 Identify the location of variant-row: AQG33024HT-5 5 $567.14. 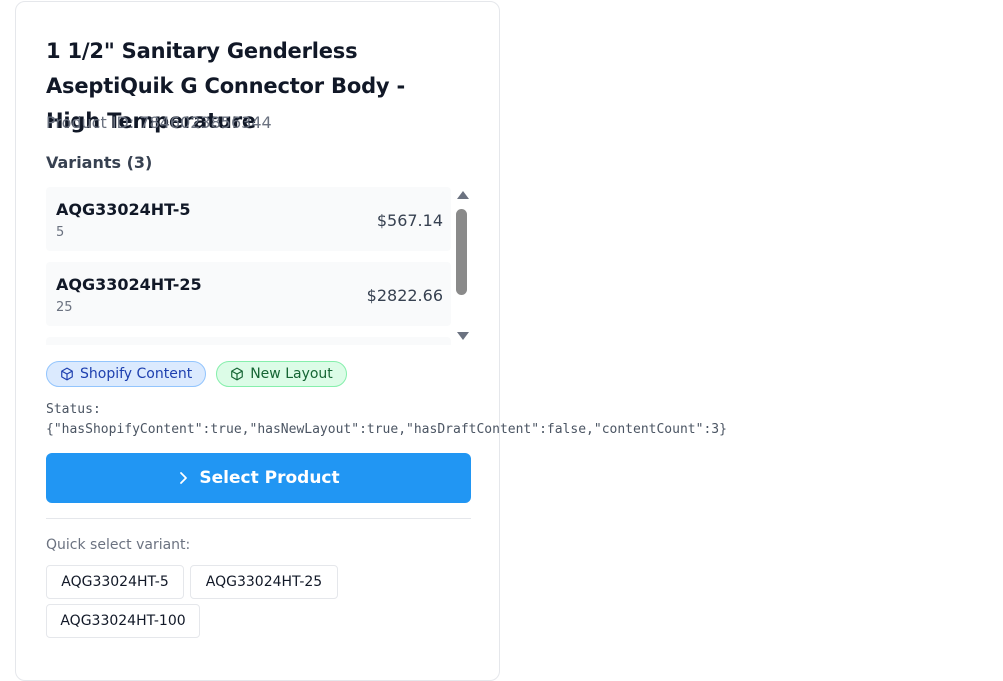
(248, 219).